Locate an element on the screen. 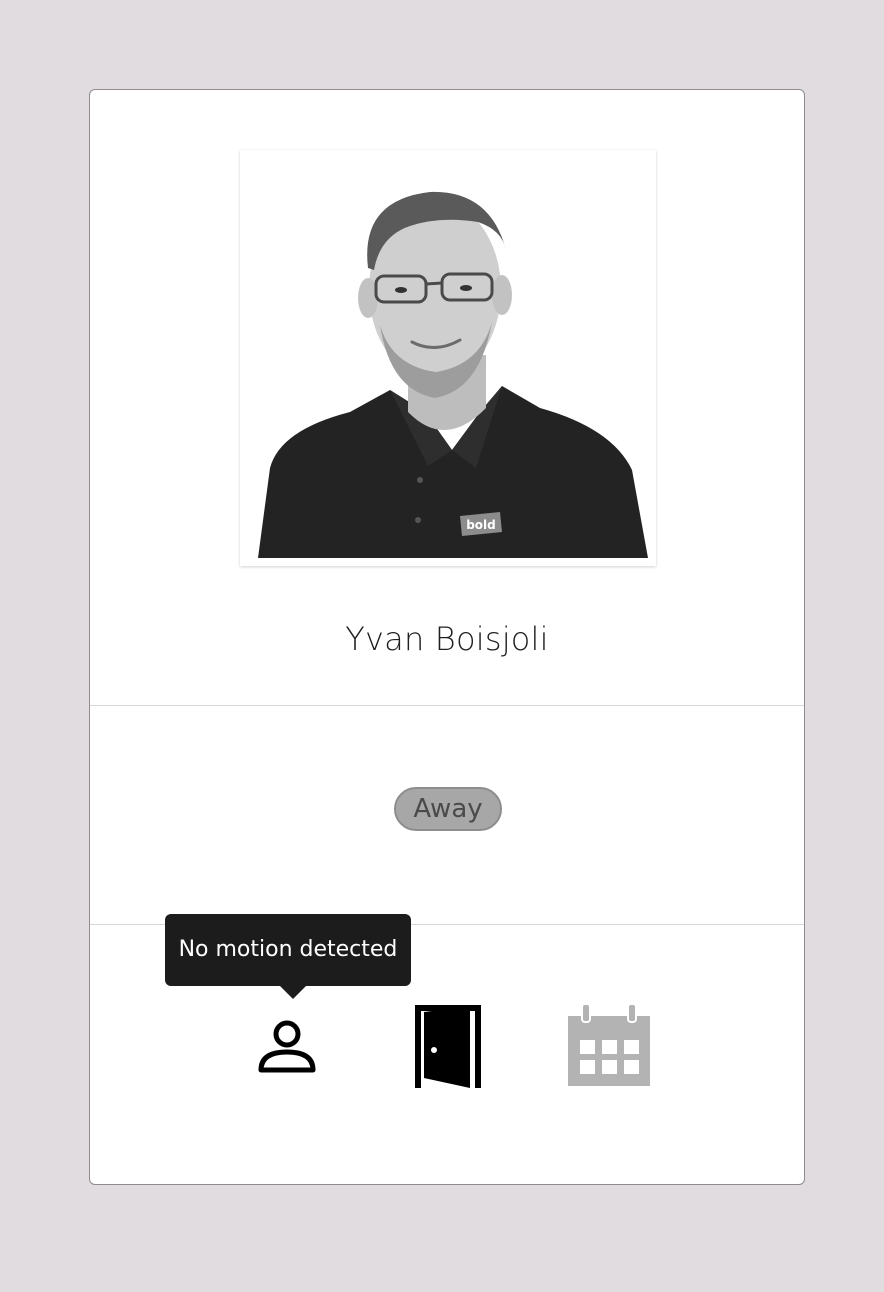 This screenshot has width=884, height=1292. profile-name: Yvan Boisjoli is located at coordinates (447, 639).